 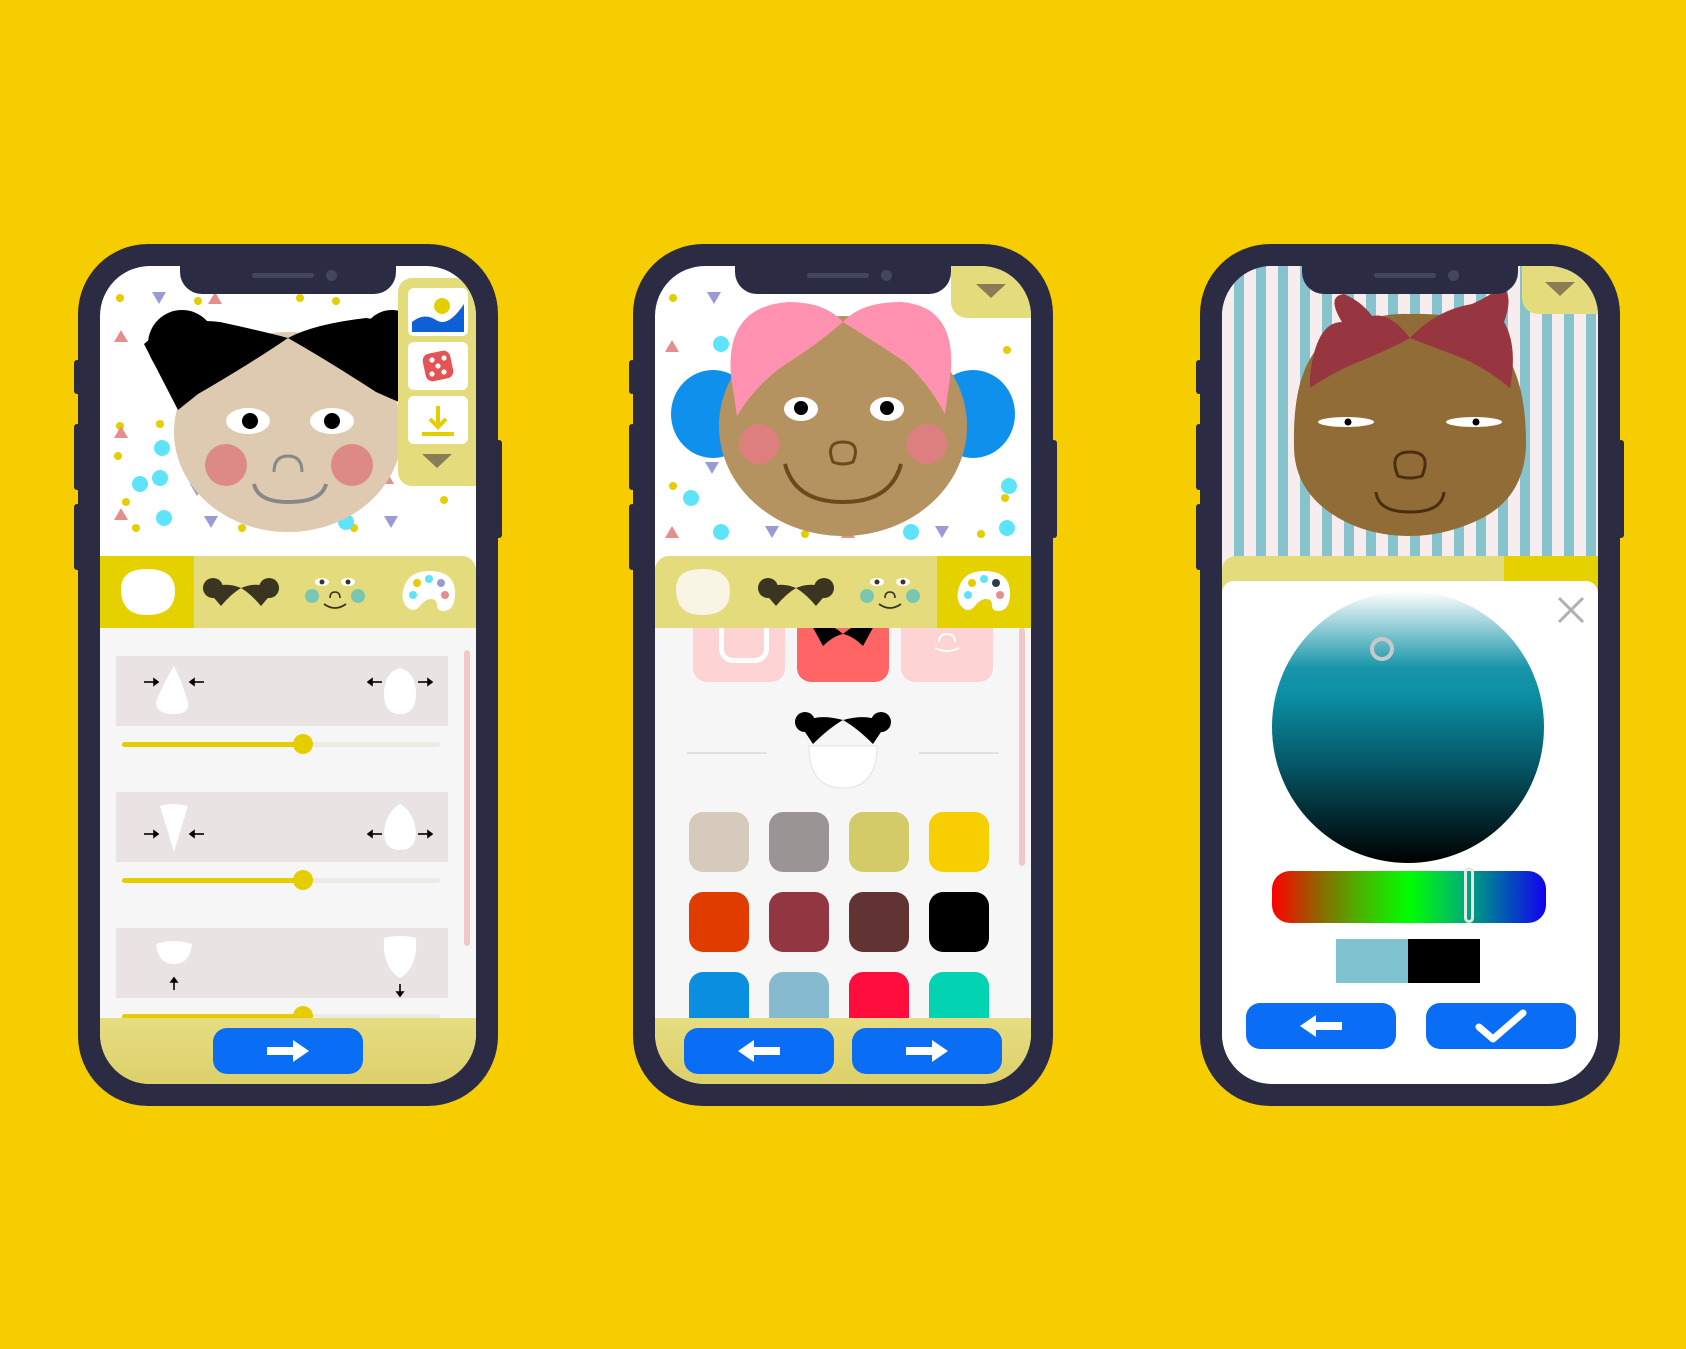 I want to click on background-button, so click(x=438, y=312).